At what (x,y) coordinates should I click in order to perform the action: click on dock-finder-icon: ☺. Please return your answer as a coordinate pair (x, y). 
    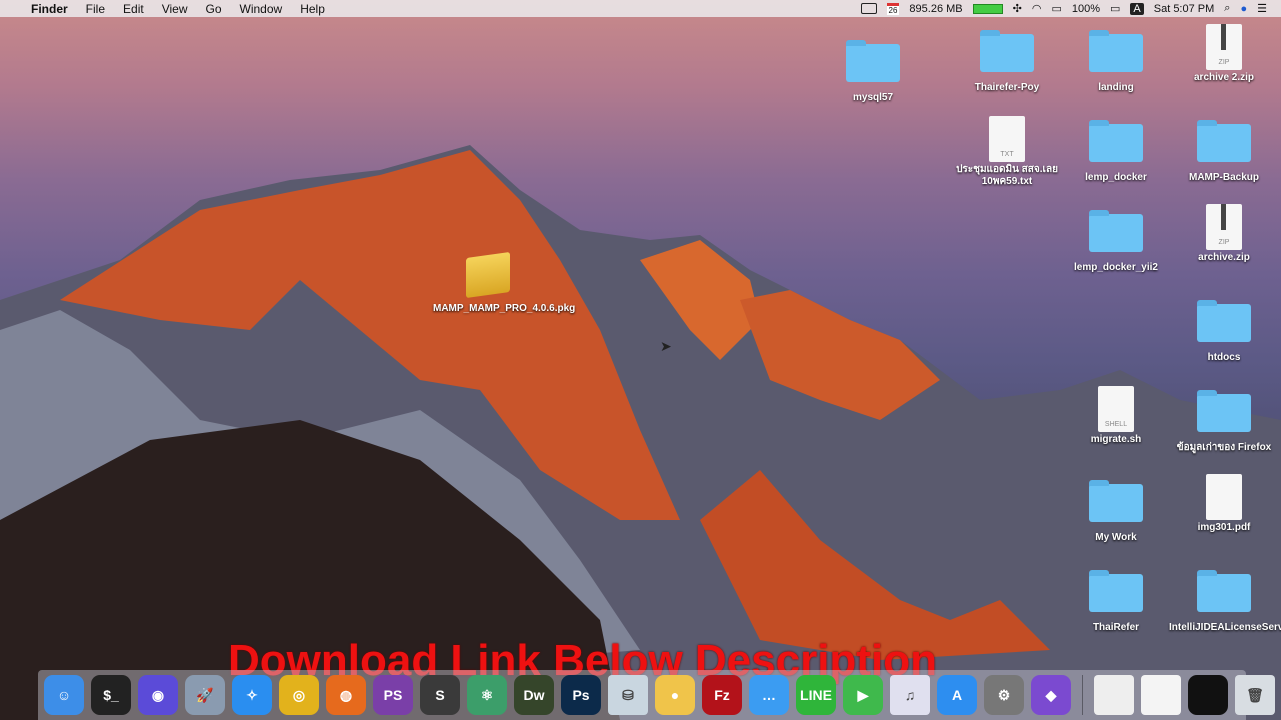
    Looking at the image, I should click on (64, 695).